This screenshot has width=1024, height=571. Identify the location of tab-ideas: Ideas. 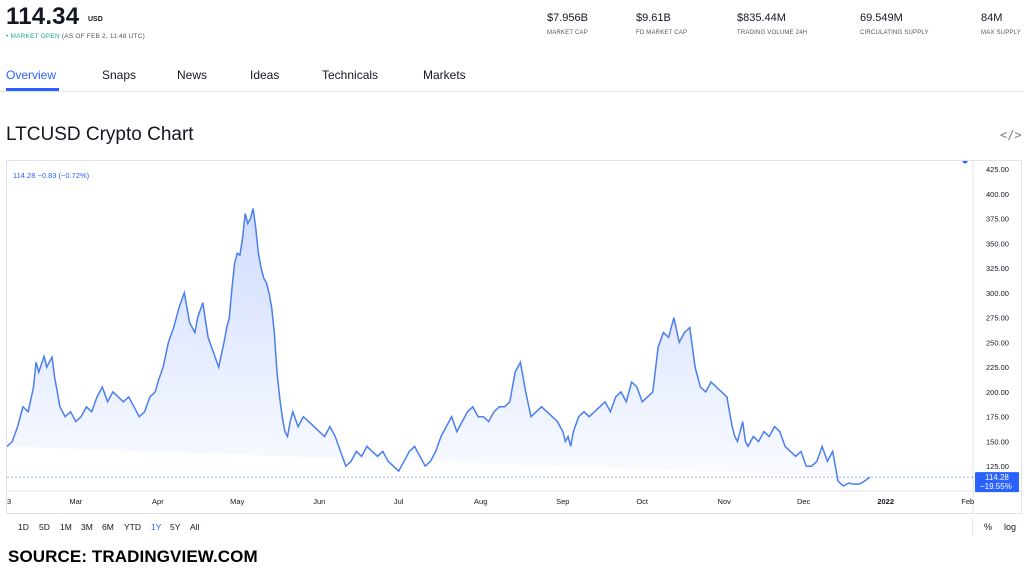
(264, 75).